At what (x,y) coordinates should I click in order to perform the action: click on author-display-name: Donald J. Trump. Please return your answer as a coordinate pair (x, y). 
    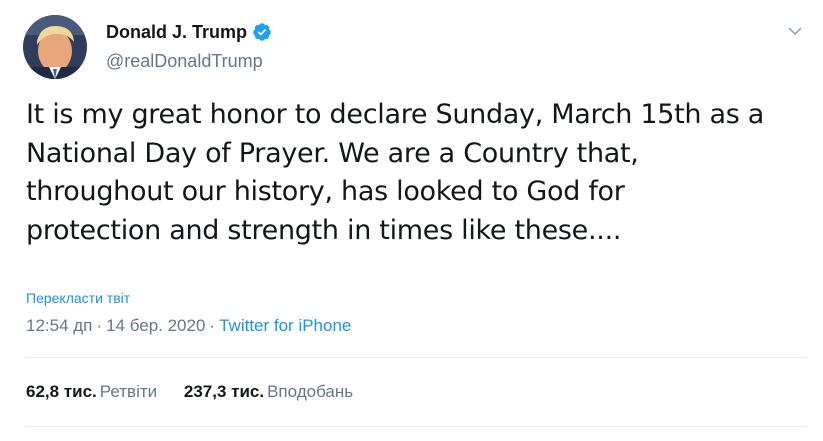
    Looking at the image, I should click on (176, 32).